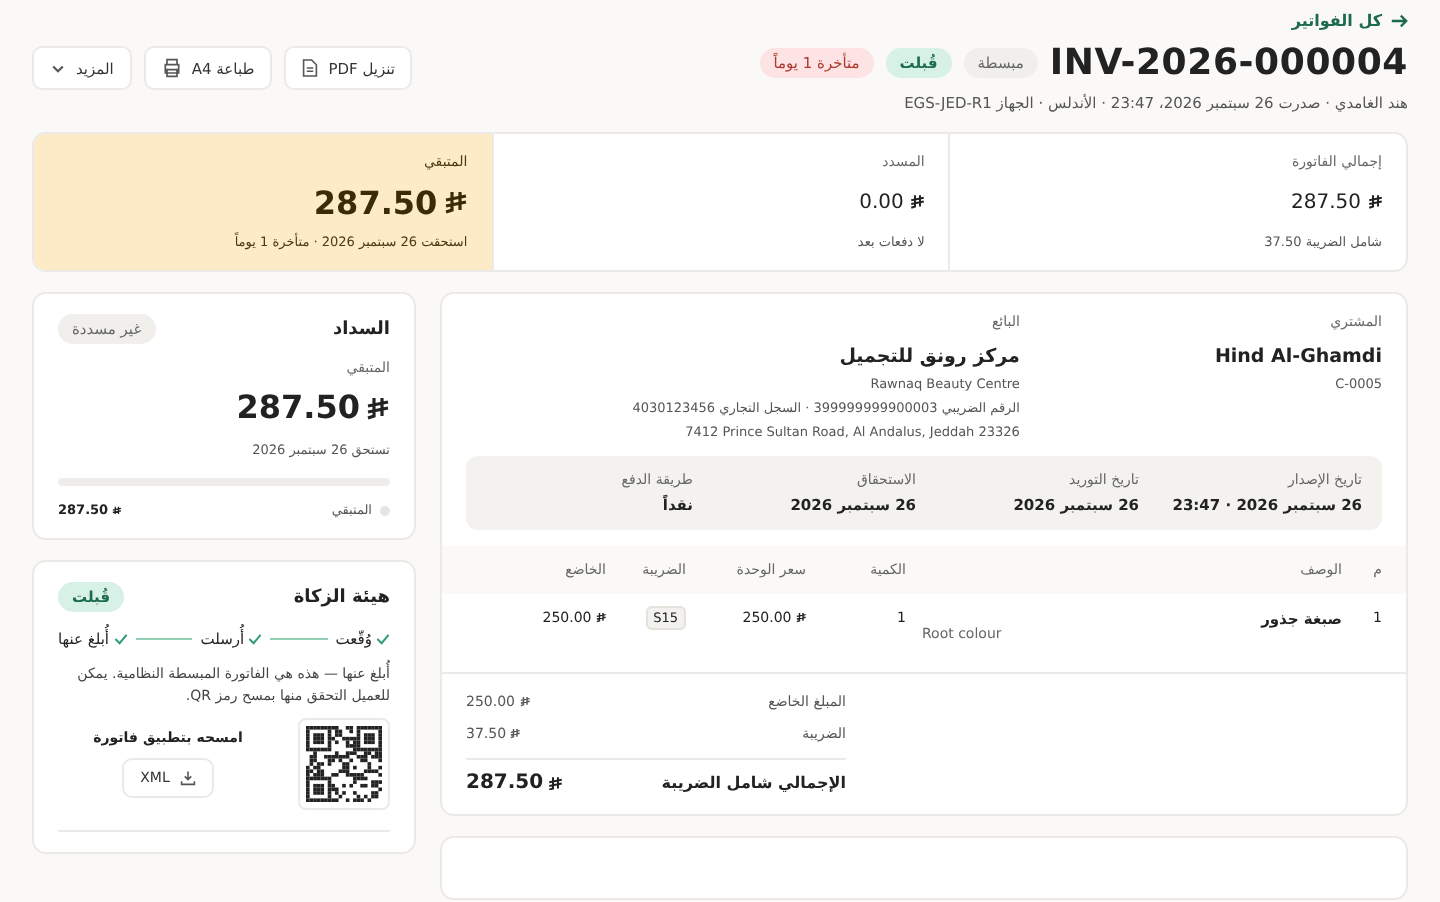 The image size is (1440, 902). Describe the element at coordinates (341, 597) in the screenshot. I see `card-title: هيئة الزكاة` at that location.